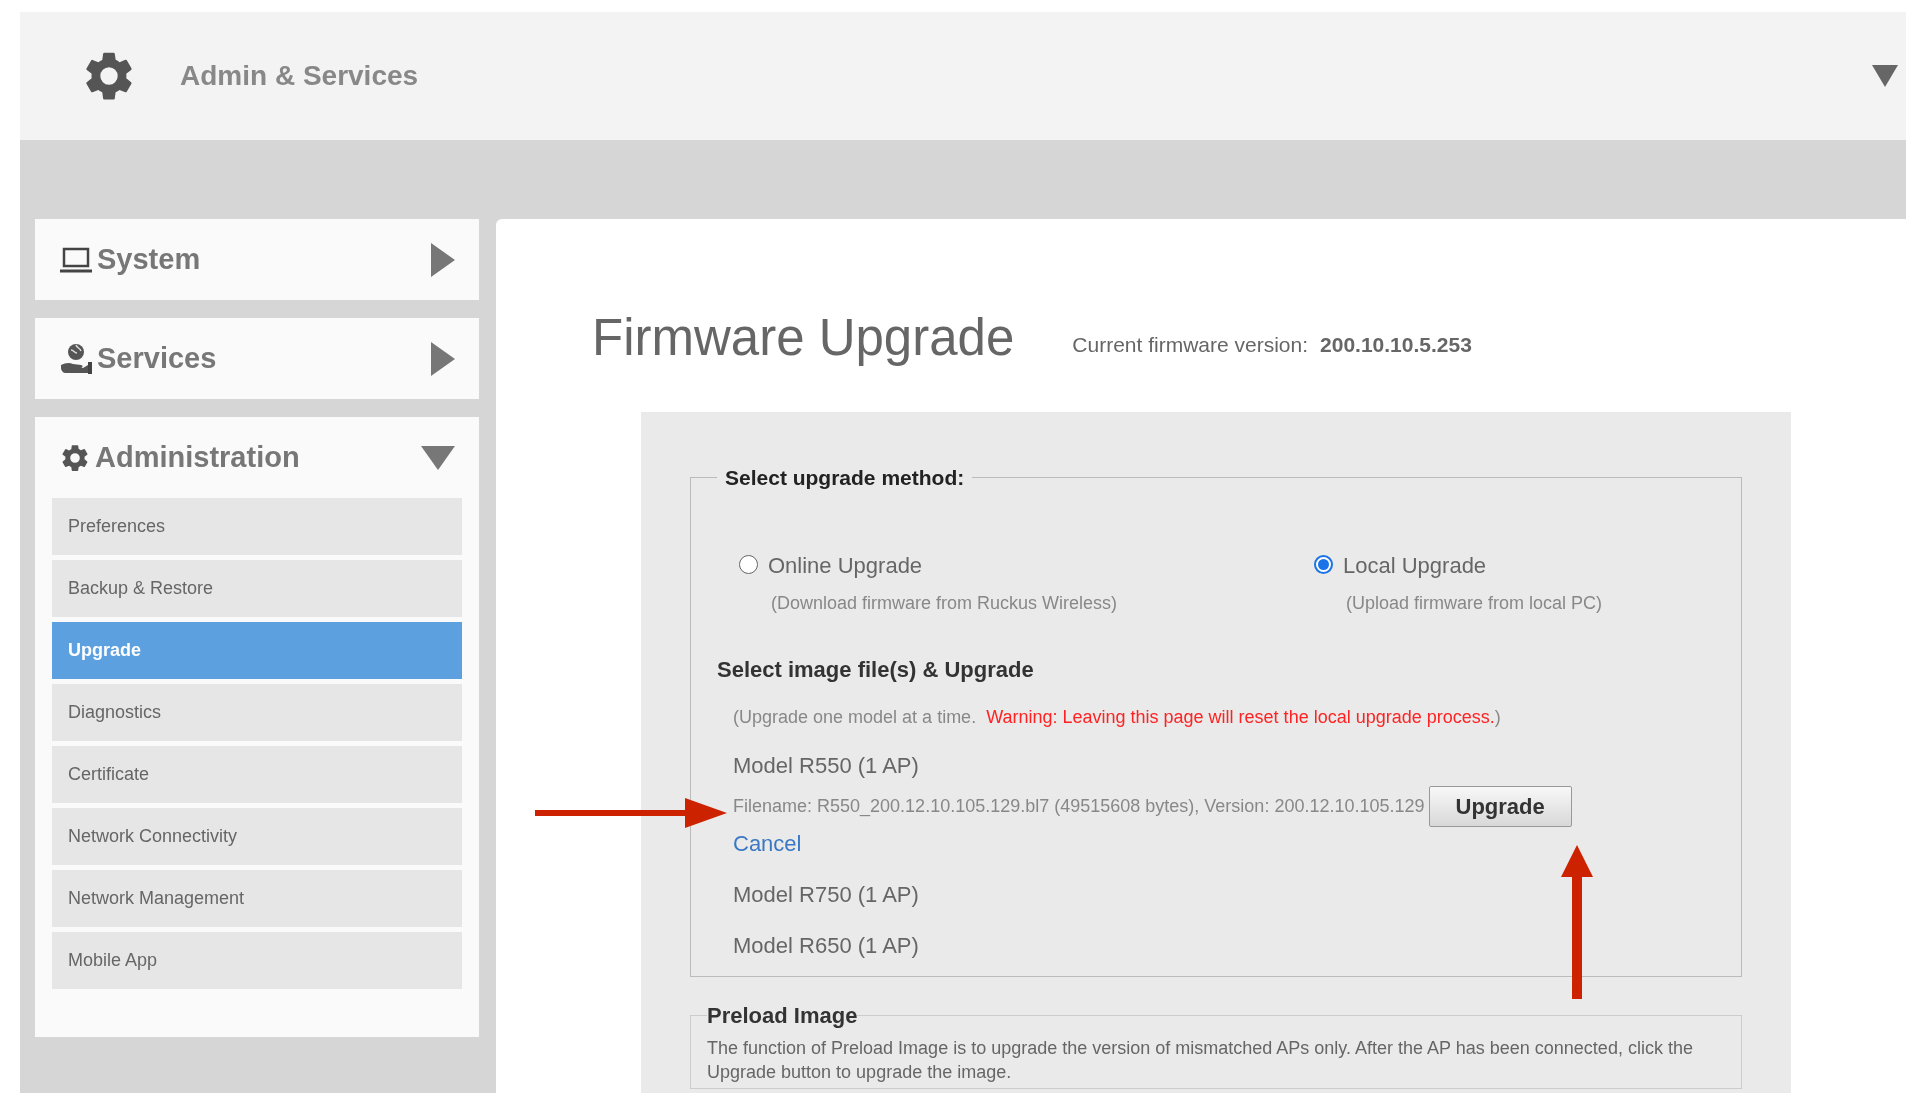 The height and width of the screenshot is (1093, 1906). Describe the element at coordinates (1200, 1060) in the screenshot. I see `preload-description: The function of Preload Image is to upgrade the version of mismatched APs only. After the AP has been connected, click the Upgrade button to upgrade the image.` at that location.